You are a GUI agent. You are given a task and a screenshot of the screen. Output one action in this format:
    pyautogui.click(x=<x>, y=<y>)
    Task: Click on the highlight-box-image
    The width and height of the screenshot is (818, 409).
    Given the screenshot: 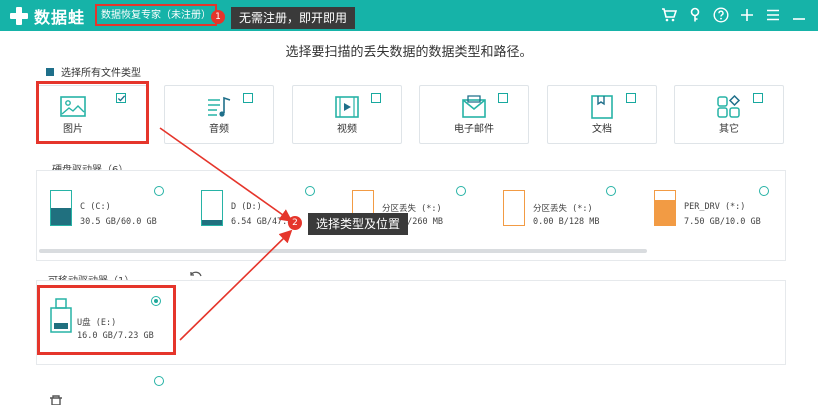 What is the action you would take?
    pyautogui.click(x=92, y=112)
    